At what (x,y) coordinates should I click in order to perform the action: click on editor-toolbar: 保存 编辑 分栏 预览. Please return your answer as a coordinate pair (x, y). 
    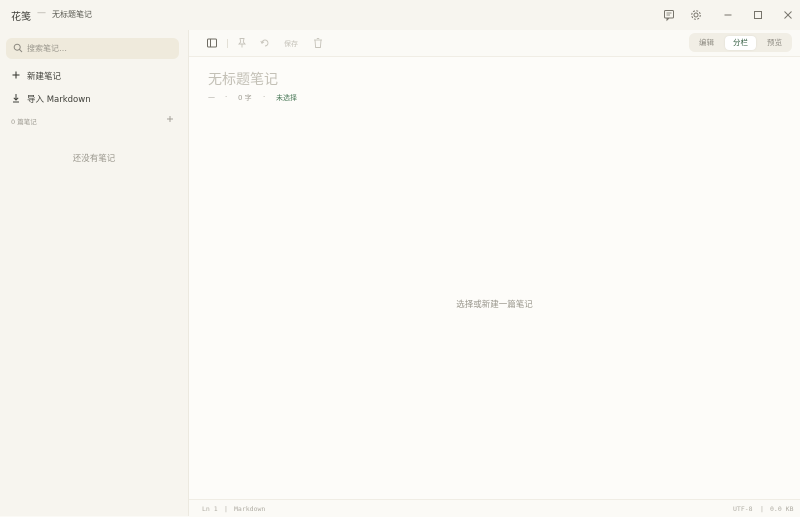
    Looking at the image, I should click on (494, 43).